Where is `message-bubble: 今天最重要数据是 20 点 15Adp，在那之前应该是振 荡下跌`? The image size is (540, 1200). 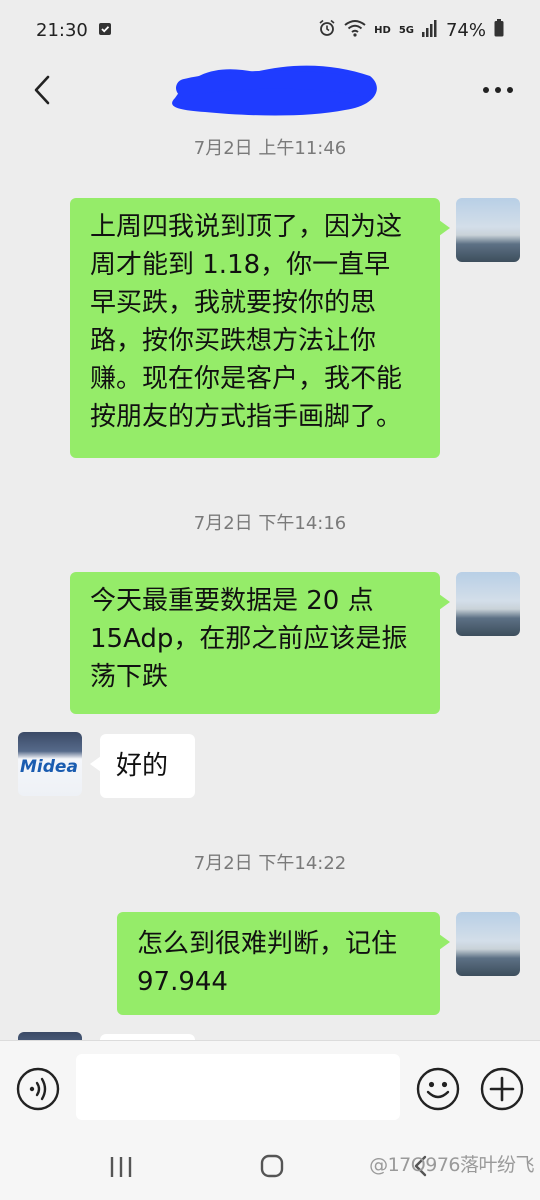 message-bubble: 今天最重要数据是 20 点 15Adp，在那之前应该是振 荡下跌 is located at coordinates (260, 643).